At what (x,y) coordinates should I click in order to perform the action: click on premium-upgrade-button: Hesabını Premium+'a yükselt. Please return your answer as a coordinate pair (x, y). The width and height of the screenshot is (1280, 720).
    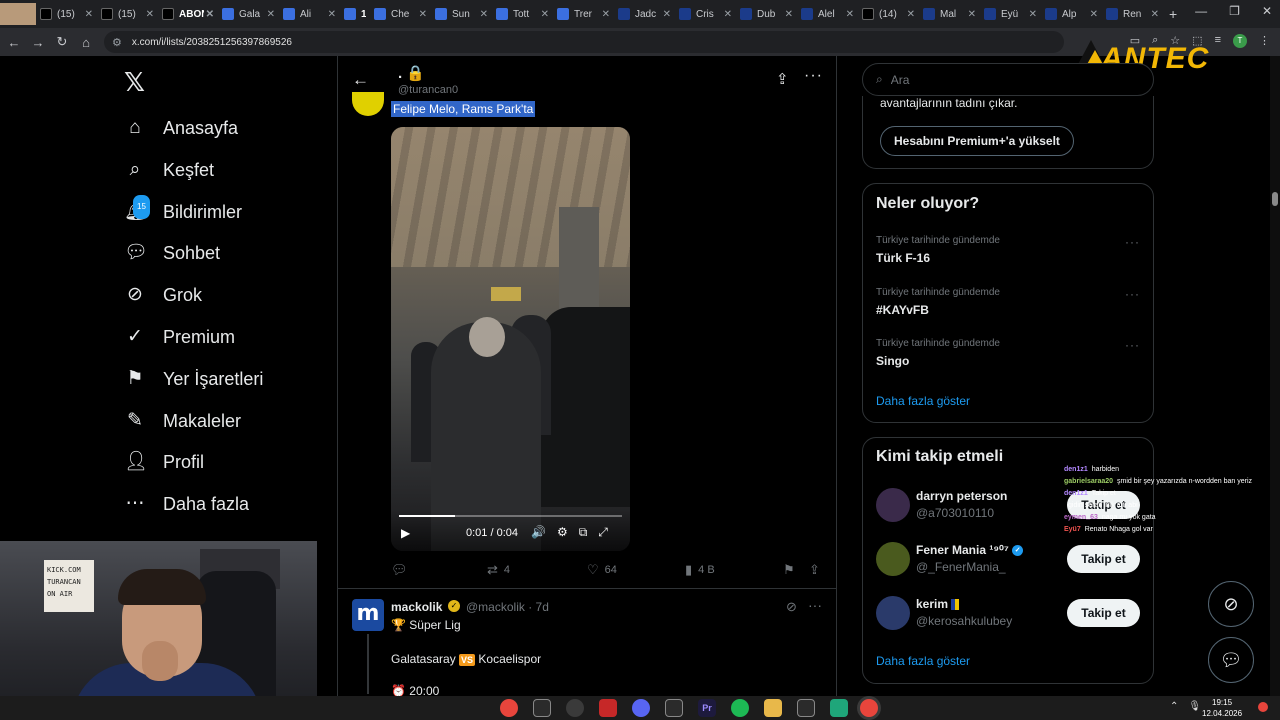
    Looking at the image, I should click on (977, 141).